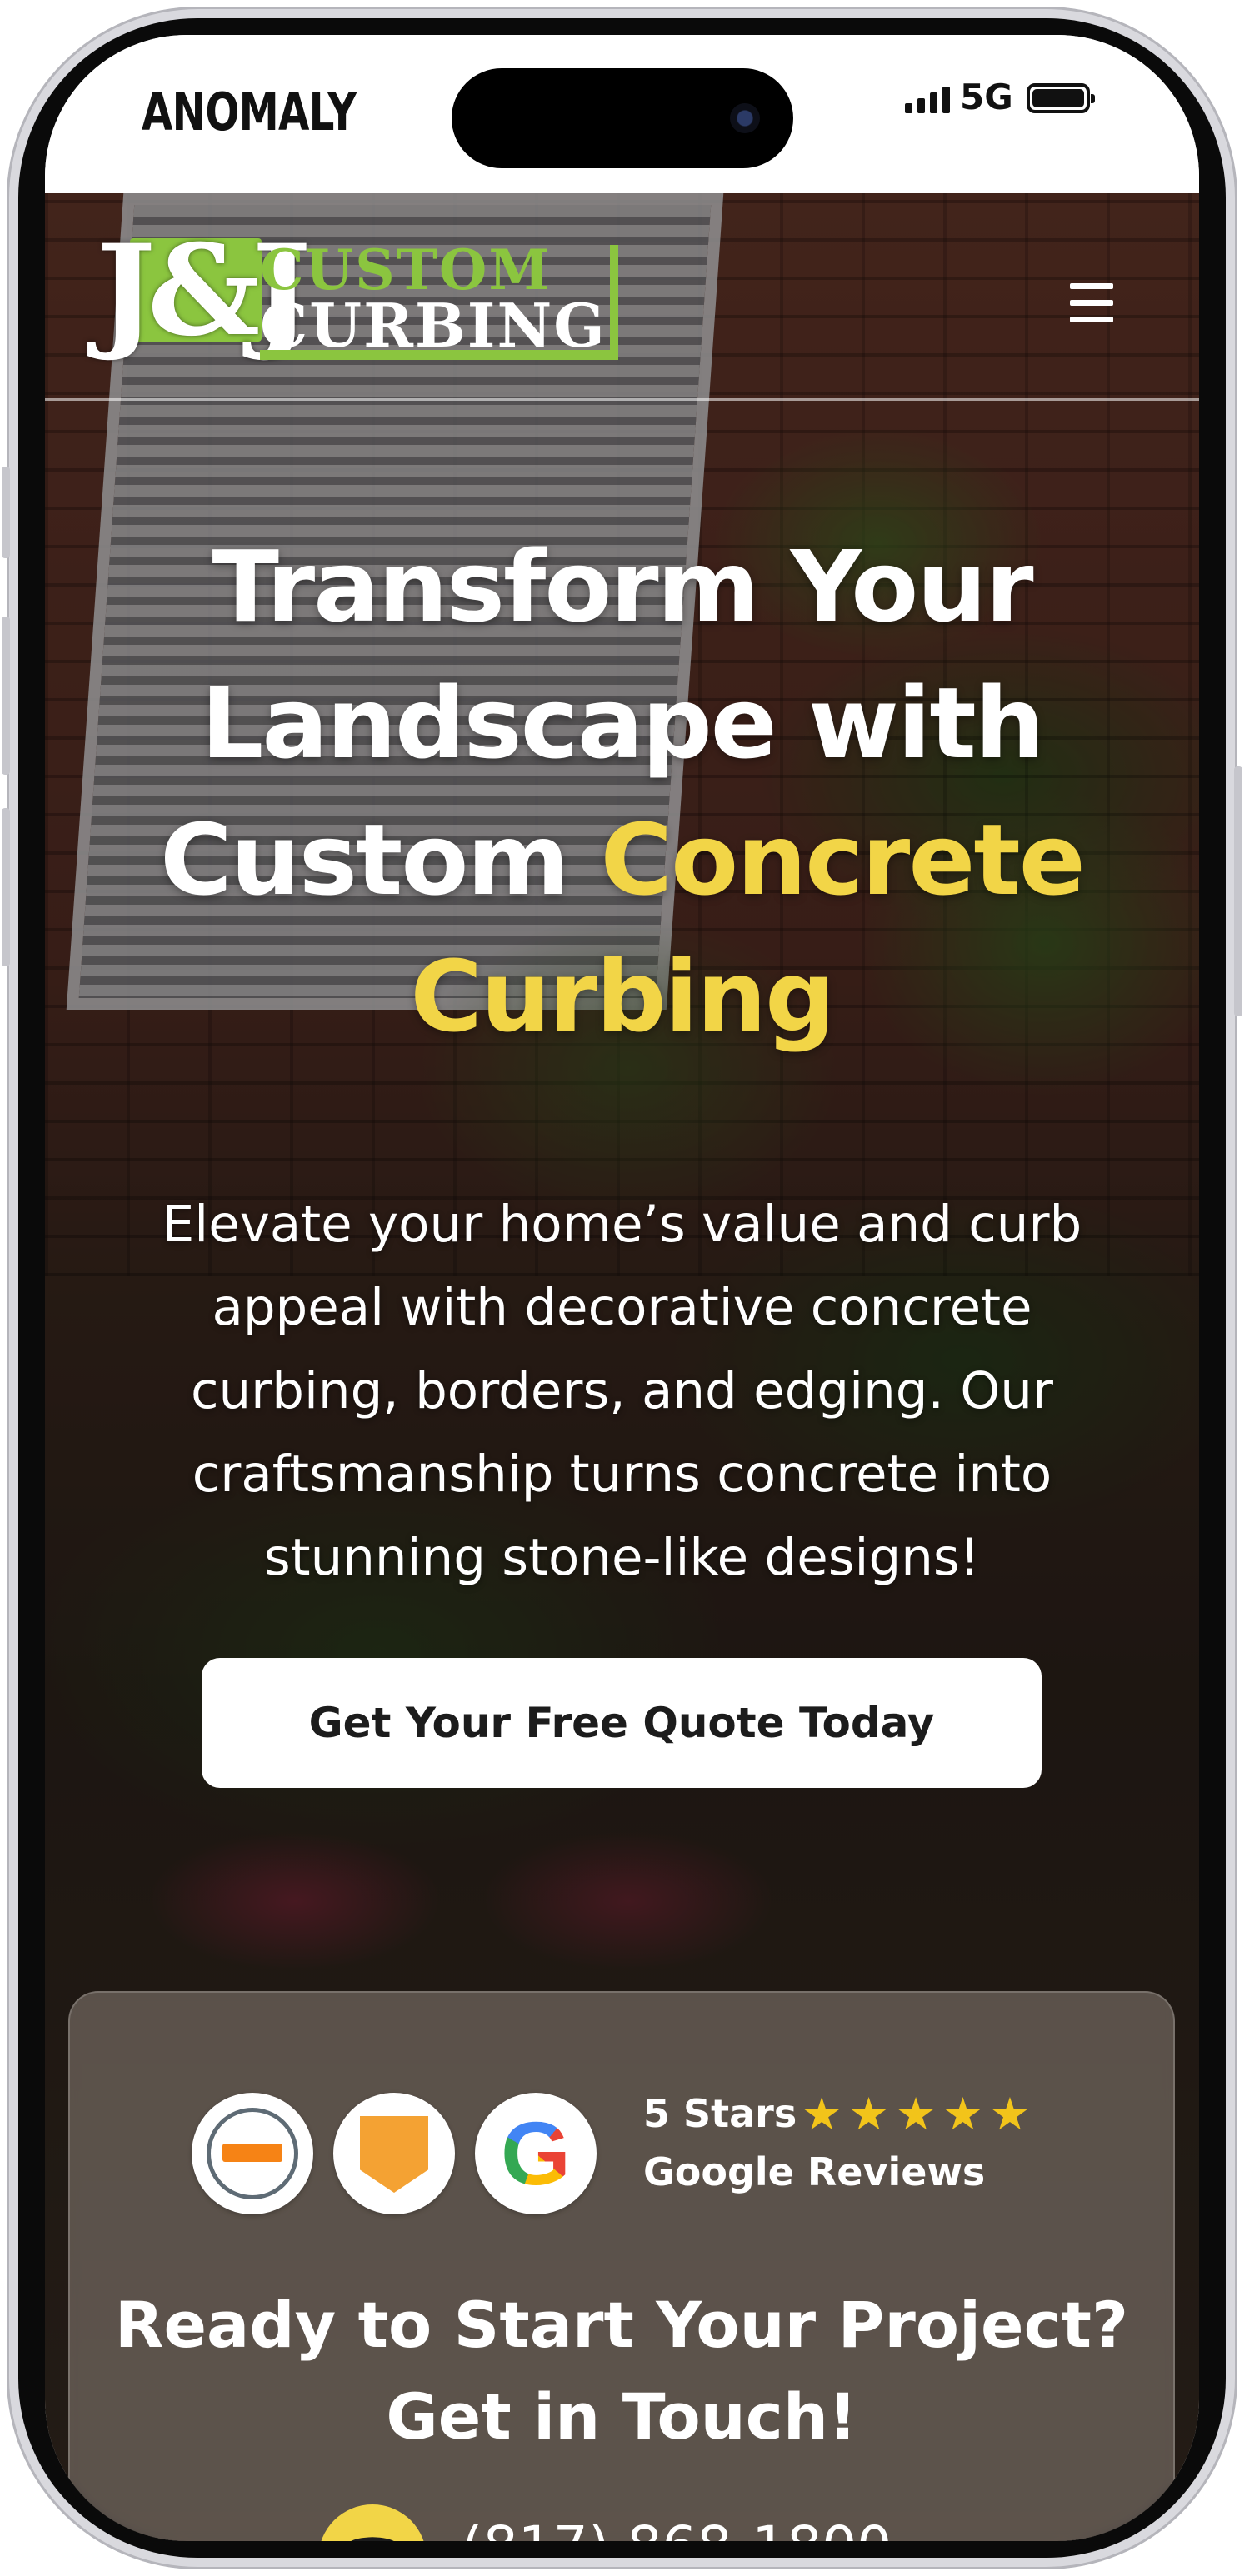 Image resolution: width=1244 pixels, height=2576 pixels. I want to click on google-logo-letter: G, so click(536, 2153).